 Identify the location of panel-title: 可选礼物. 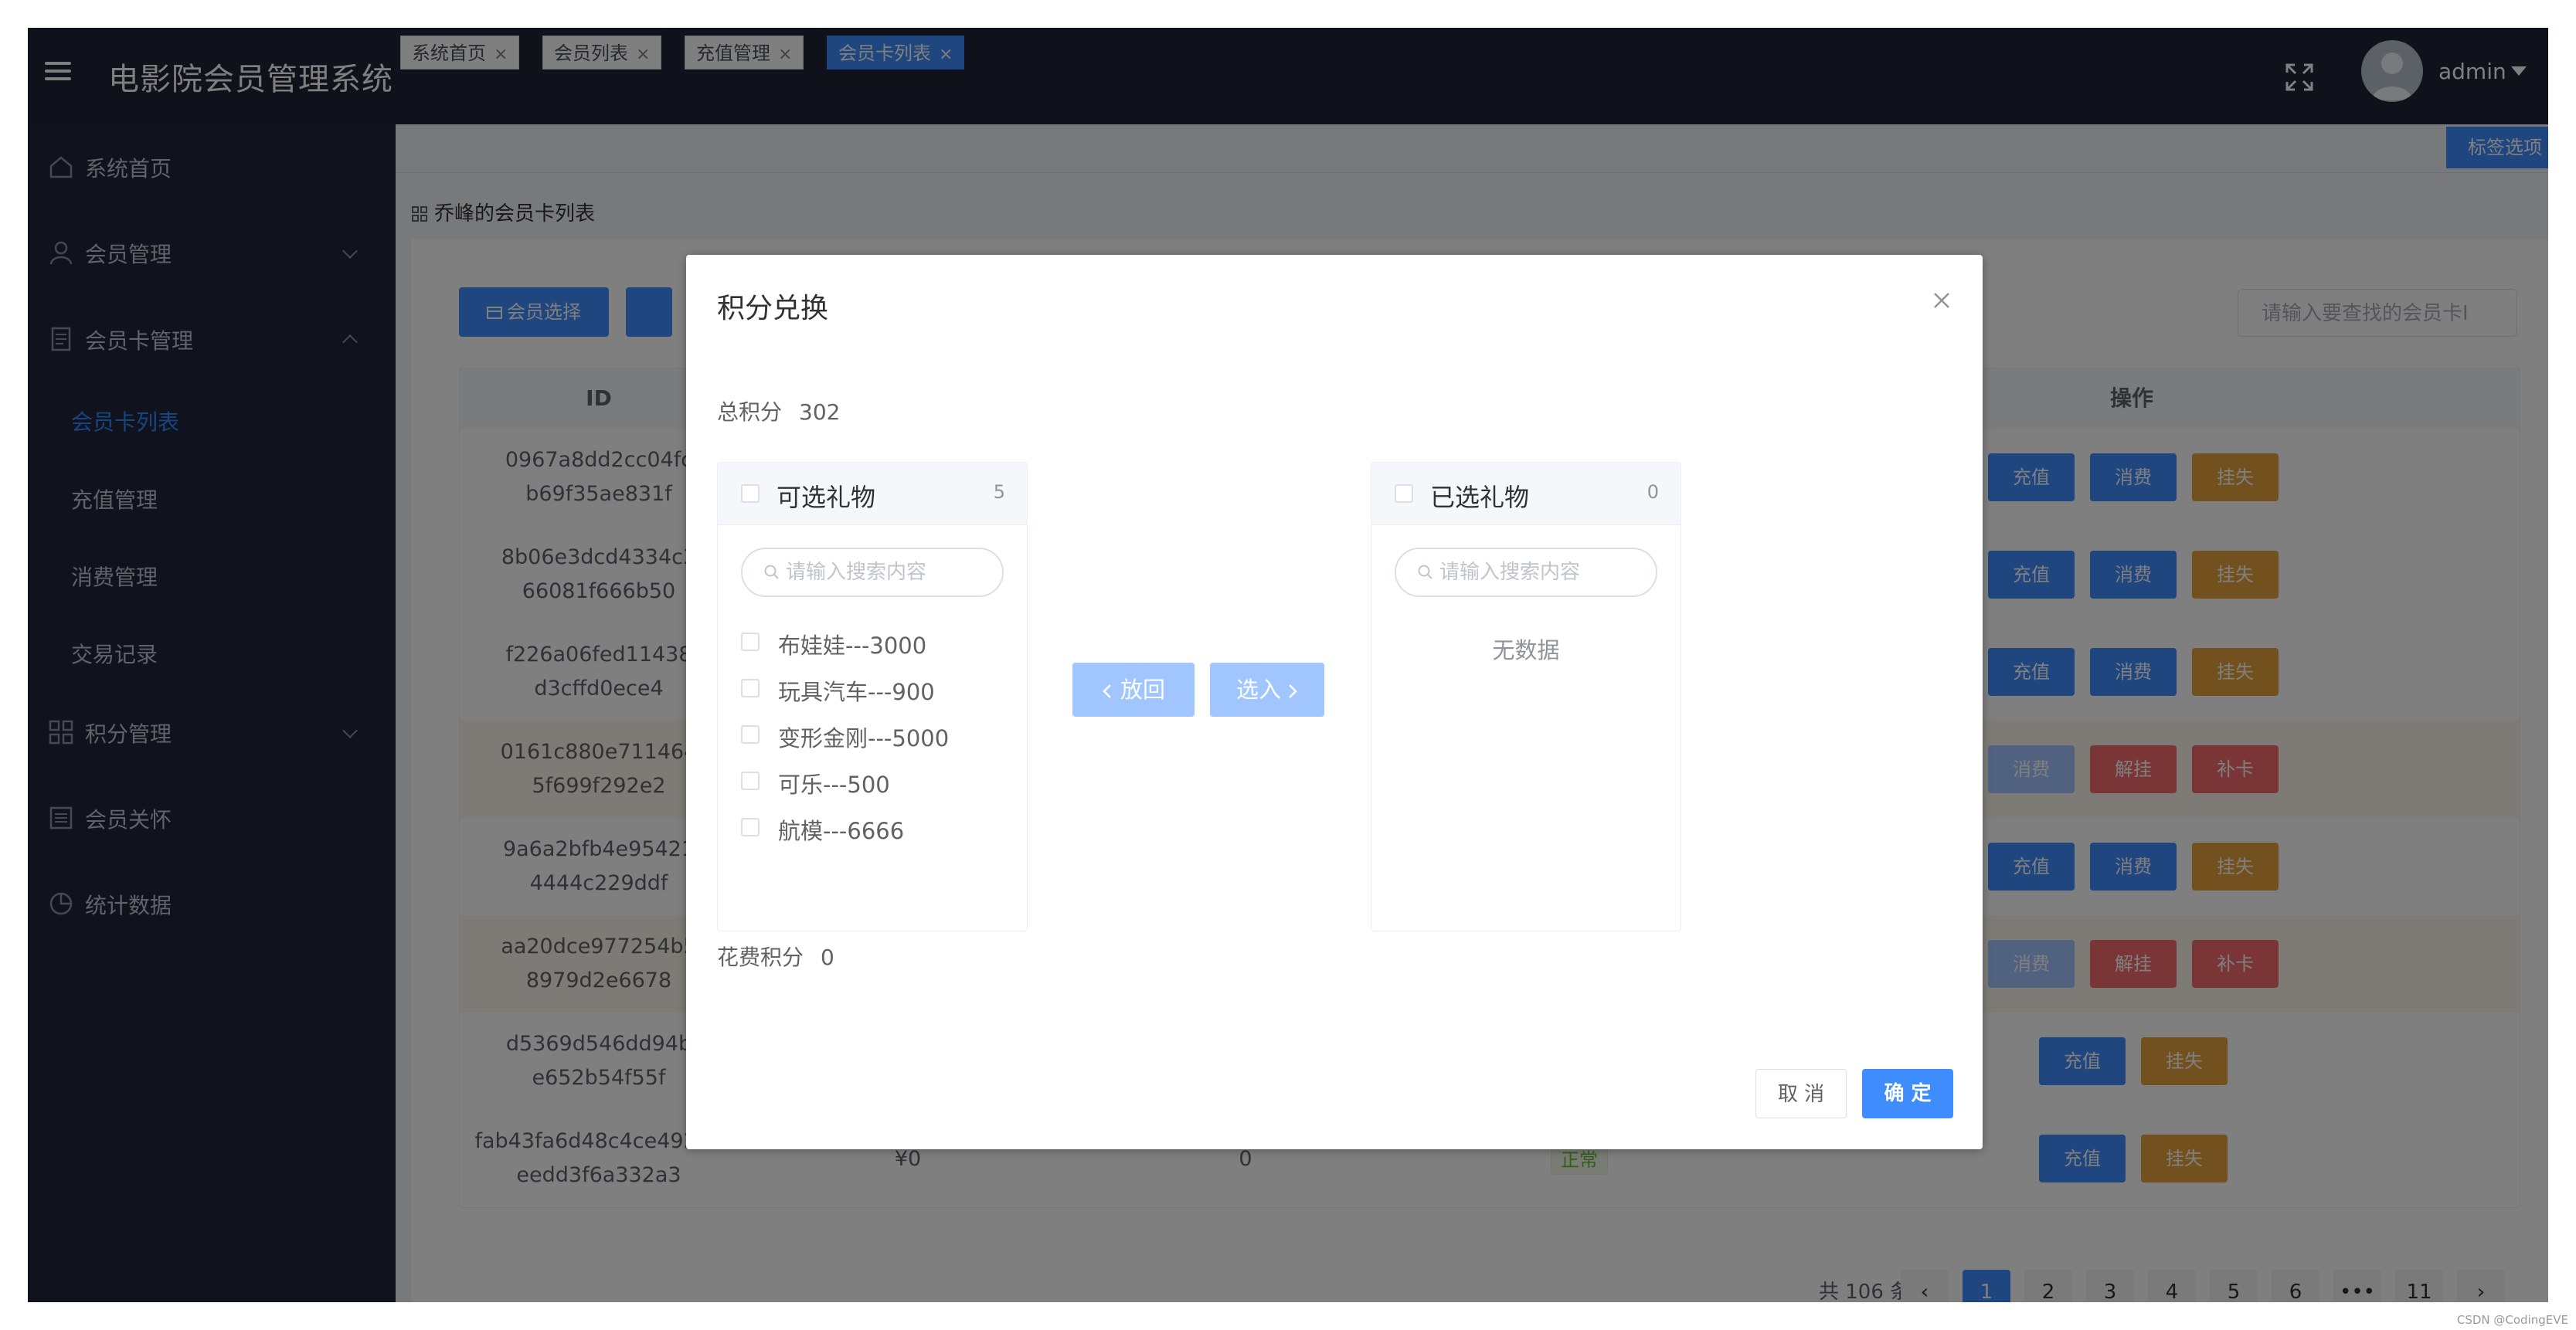
(826, 497).